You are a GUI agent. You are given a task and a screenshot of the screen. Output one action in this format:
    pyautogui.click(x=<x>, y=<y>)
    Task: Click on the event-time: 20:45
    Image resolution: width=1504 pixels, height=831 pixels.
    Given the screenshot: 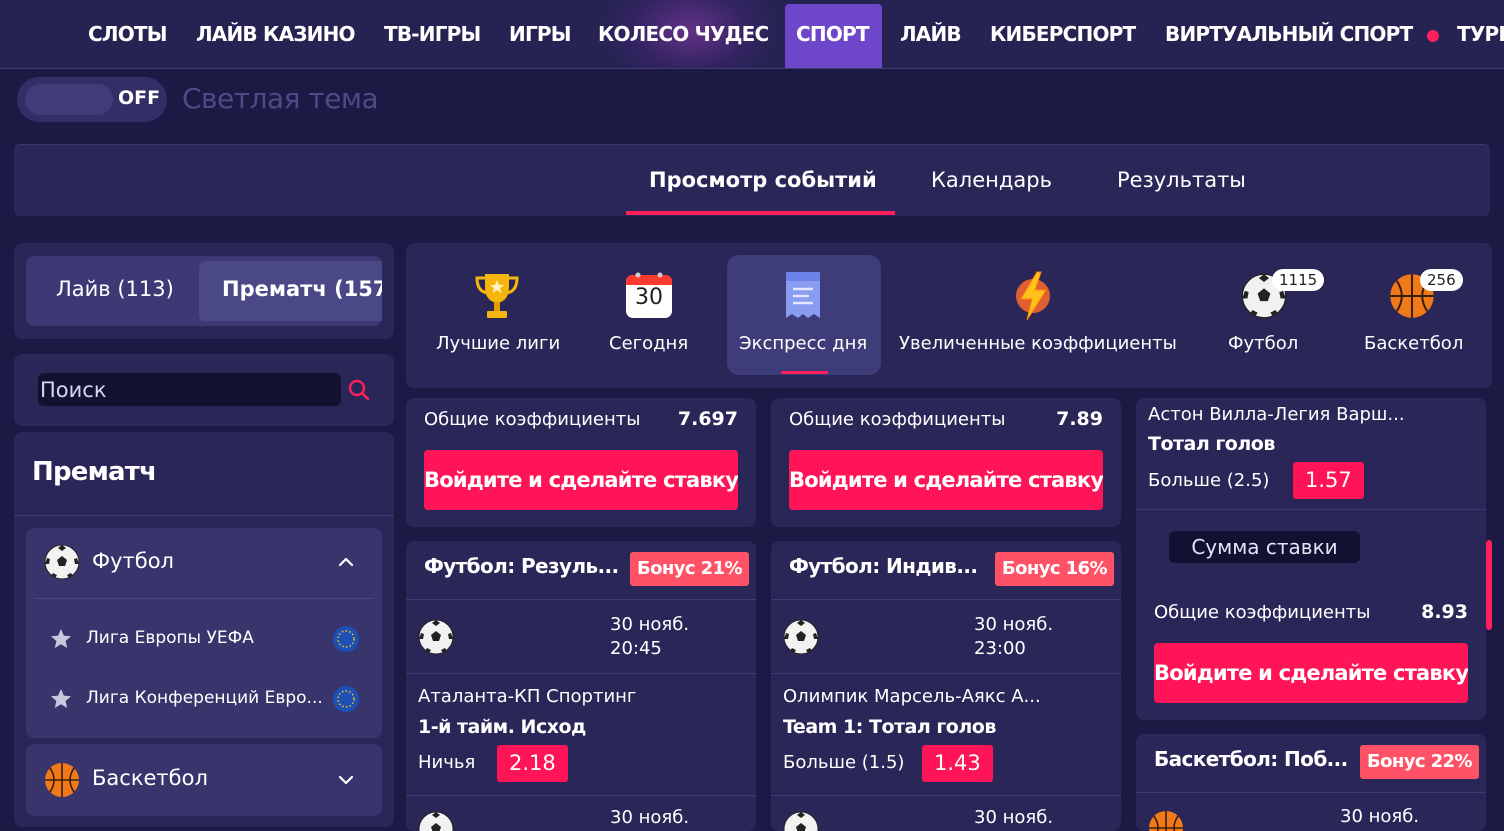 What is the action you would take?
    pyautogui.click(x=636, y=648)
    